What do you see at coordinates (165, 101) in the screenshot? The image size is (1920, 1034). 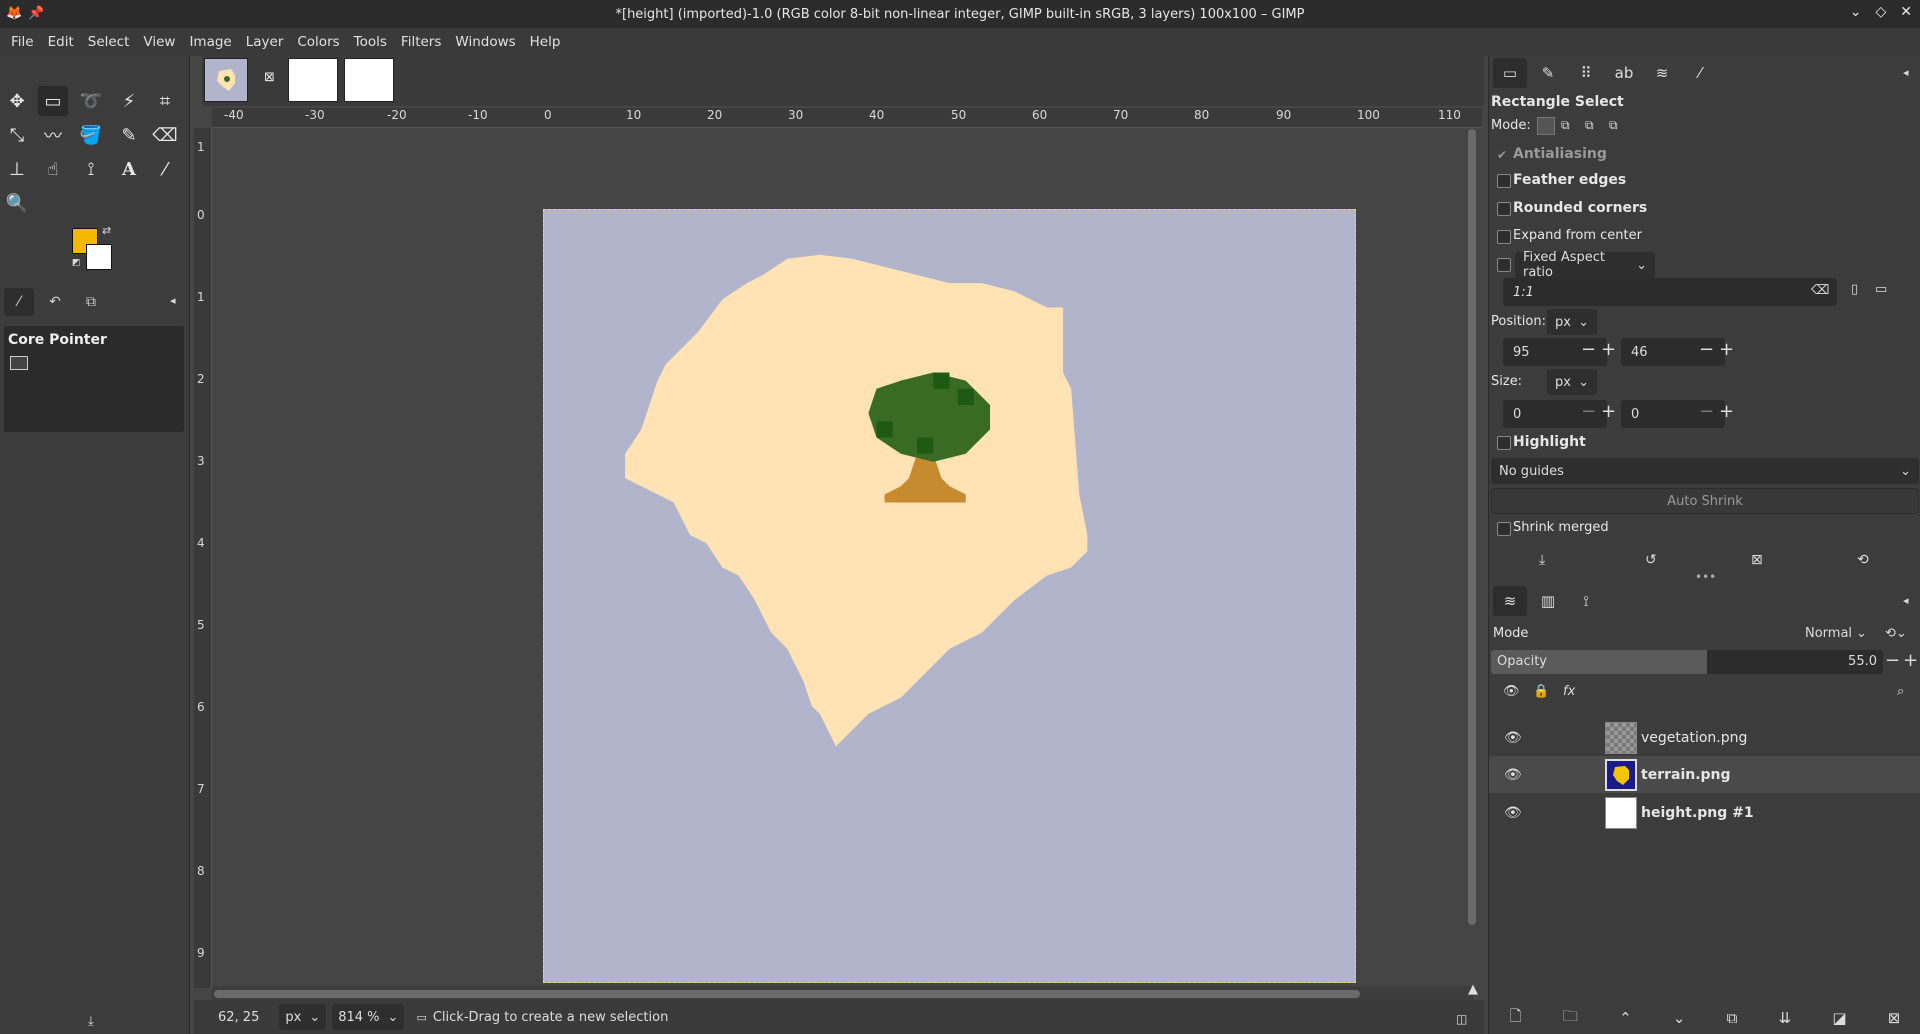 I see `crop-tool-icon: ⌗` at bounding box center [165, 101].